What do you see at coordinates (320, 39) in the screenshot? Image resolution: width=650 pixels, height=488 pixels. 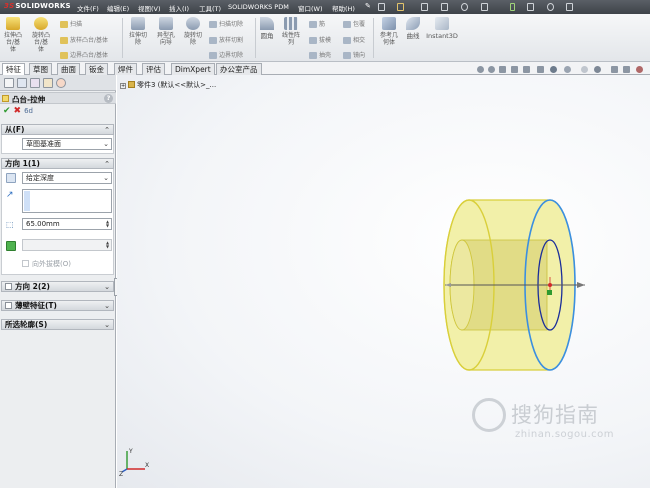 I see `draft-button: 拔模` at bounding box center [320, 39].